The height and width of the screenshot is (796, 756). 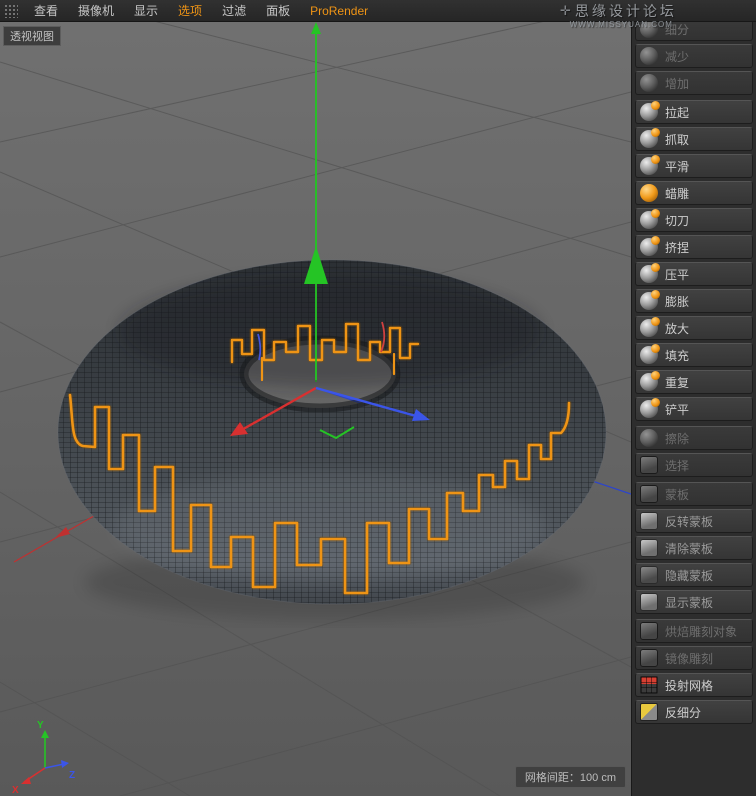 What do you see at coordinates (11, 10) in the screenshot?
I see `menu-grip-icon` at bounding box center [11, 10].